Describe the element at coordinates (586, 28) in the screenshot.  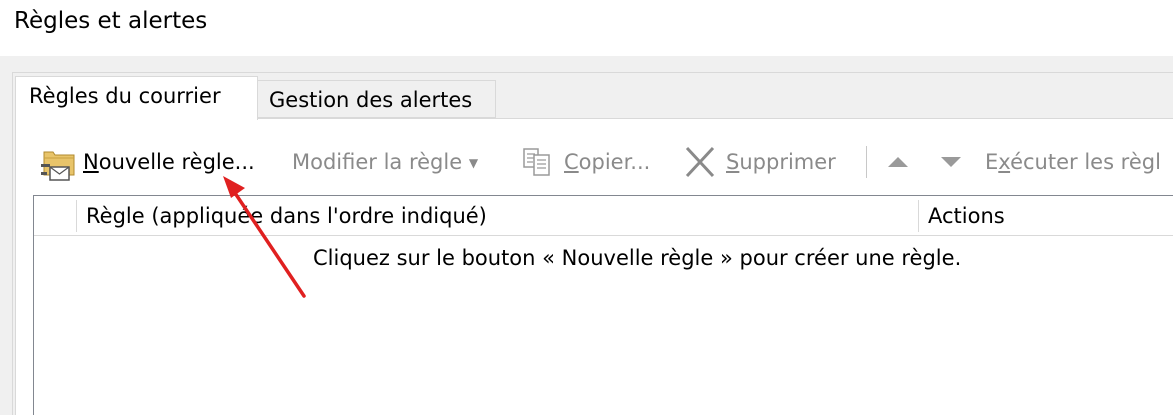
I see `title-bar: Règles et alertes` at that location.